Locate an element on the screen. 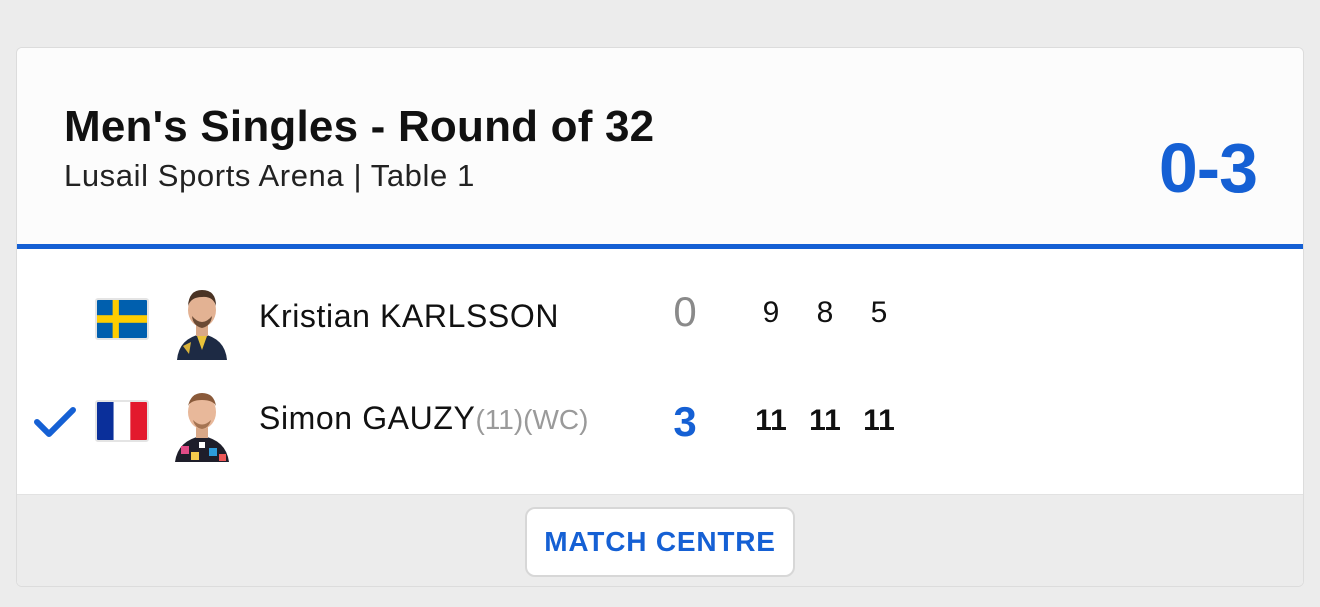 The image size is (1320, 607). player-name: Simon GAUZY(11)(WC) is located at coordinates (423, 418).